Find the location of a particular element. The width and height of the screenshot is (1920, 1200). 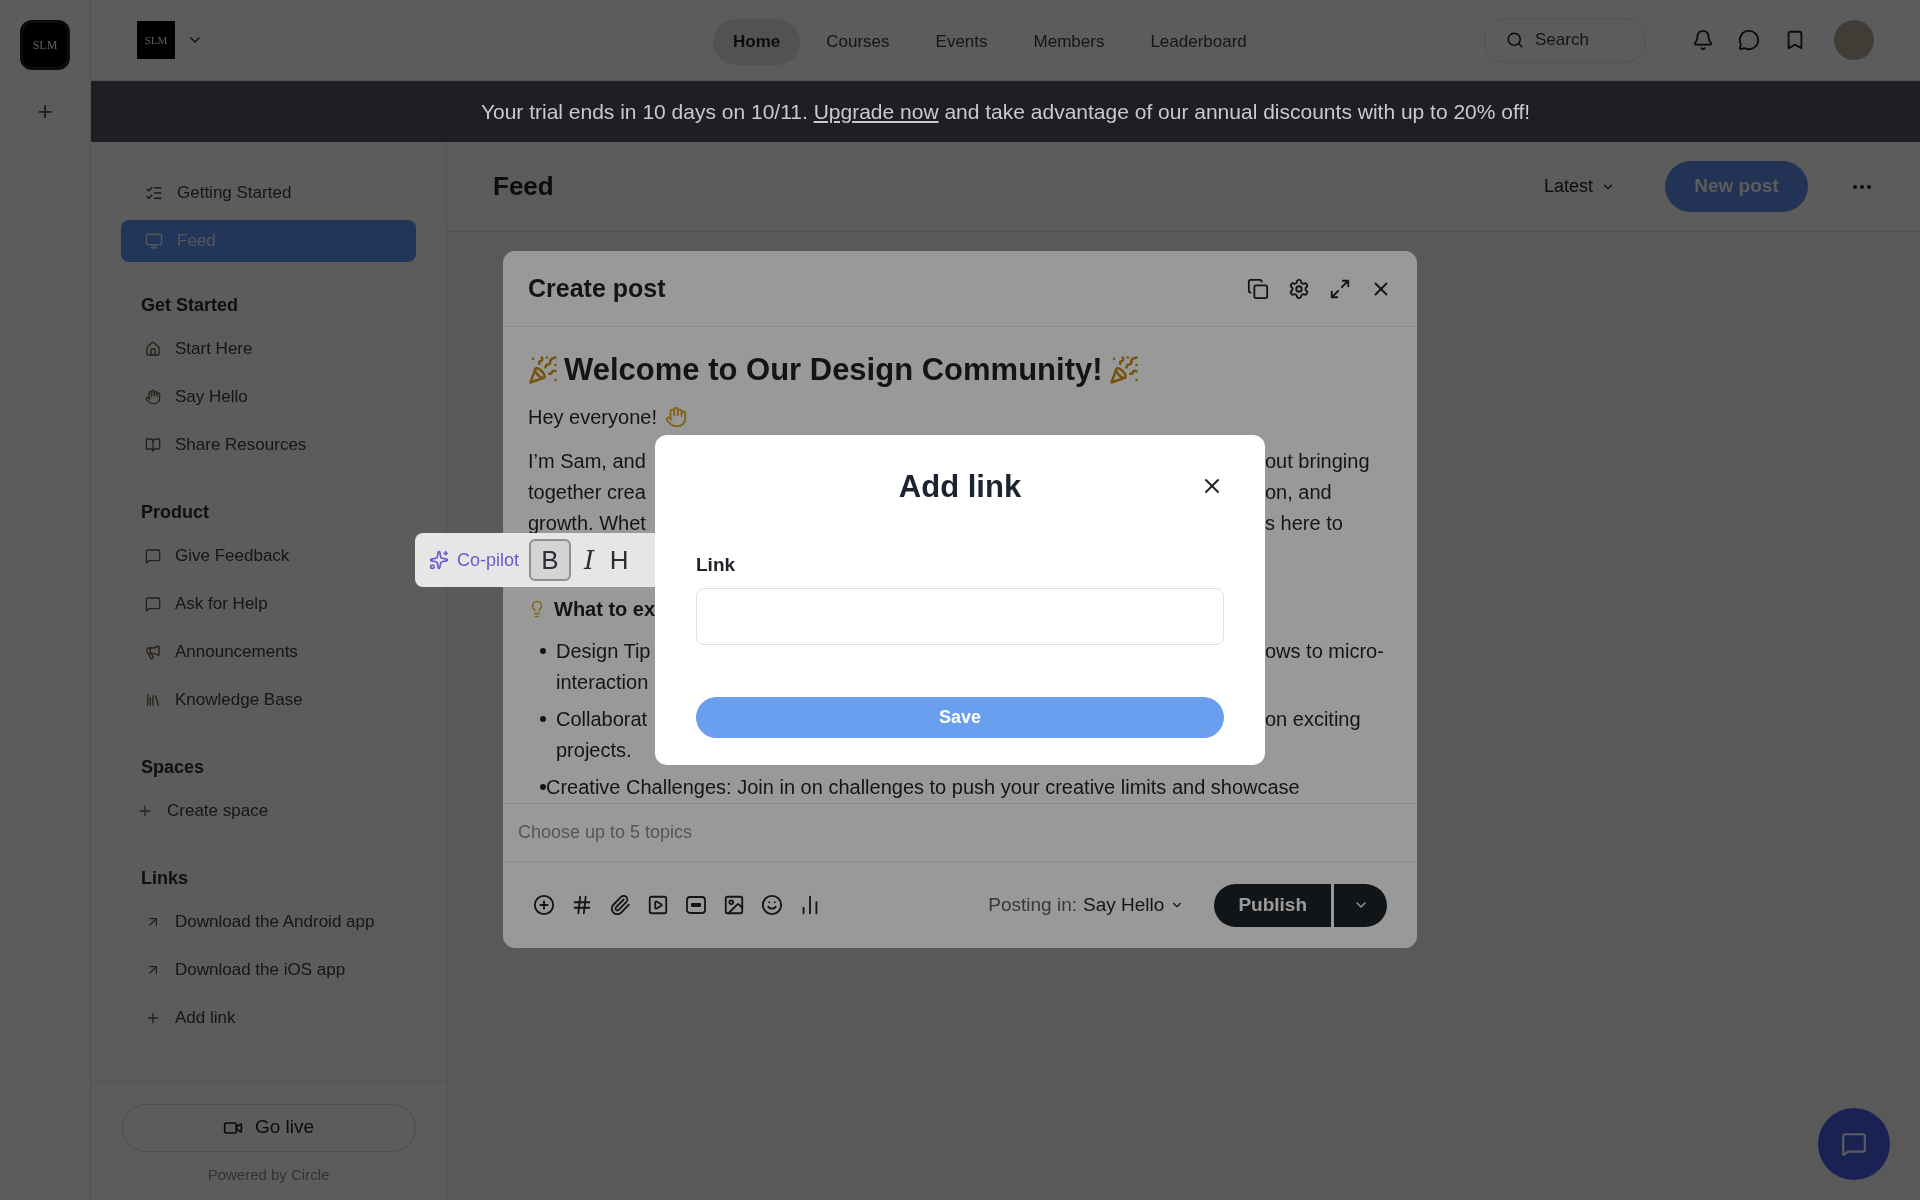

nav-link: Courses is located at coordinates (858, 42).